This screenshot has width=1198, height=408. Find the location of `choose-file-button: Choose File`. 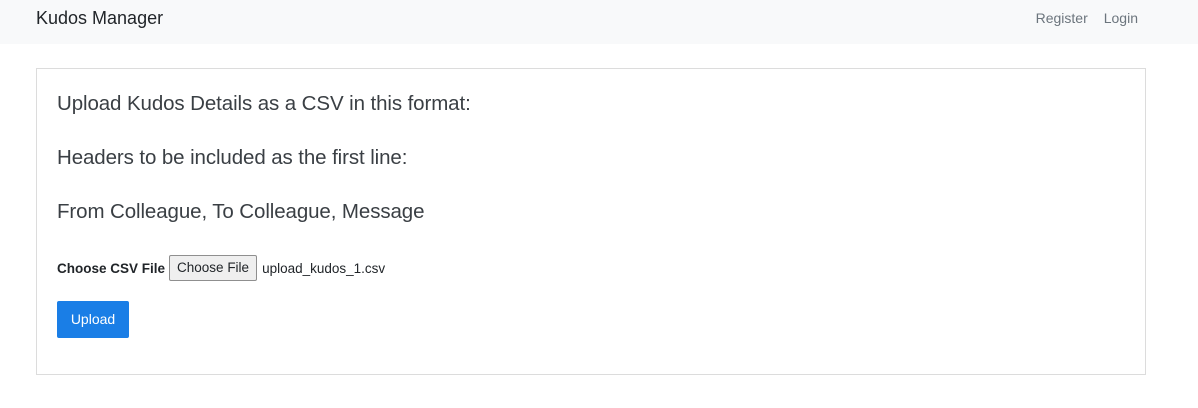

choose-file-button: Choose File is located at coordinates (213, 268).